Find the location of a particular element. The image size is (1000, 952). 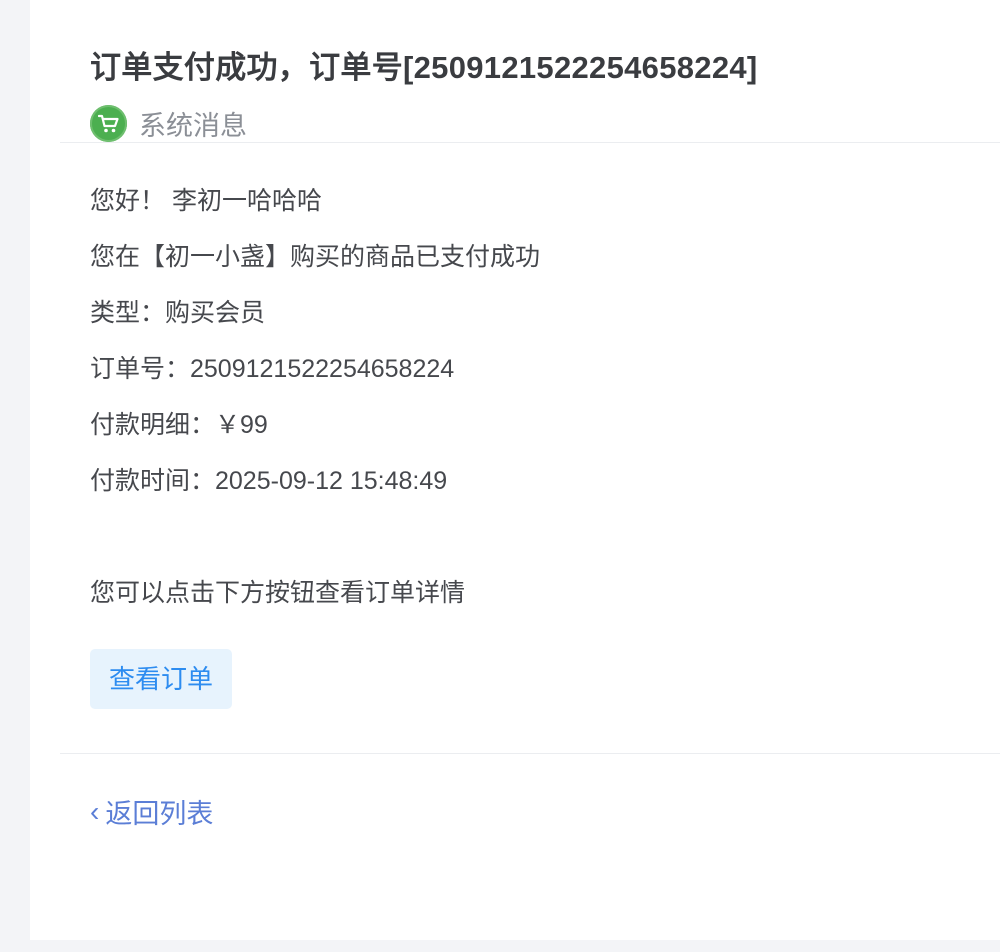

chevron-left-icon: ‹ is located at coordinates (95, 811).